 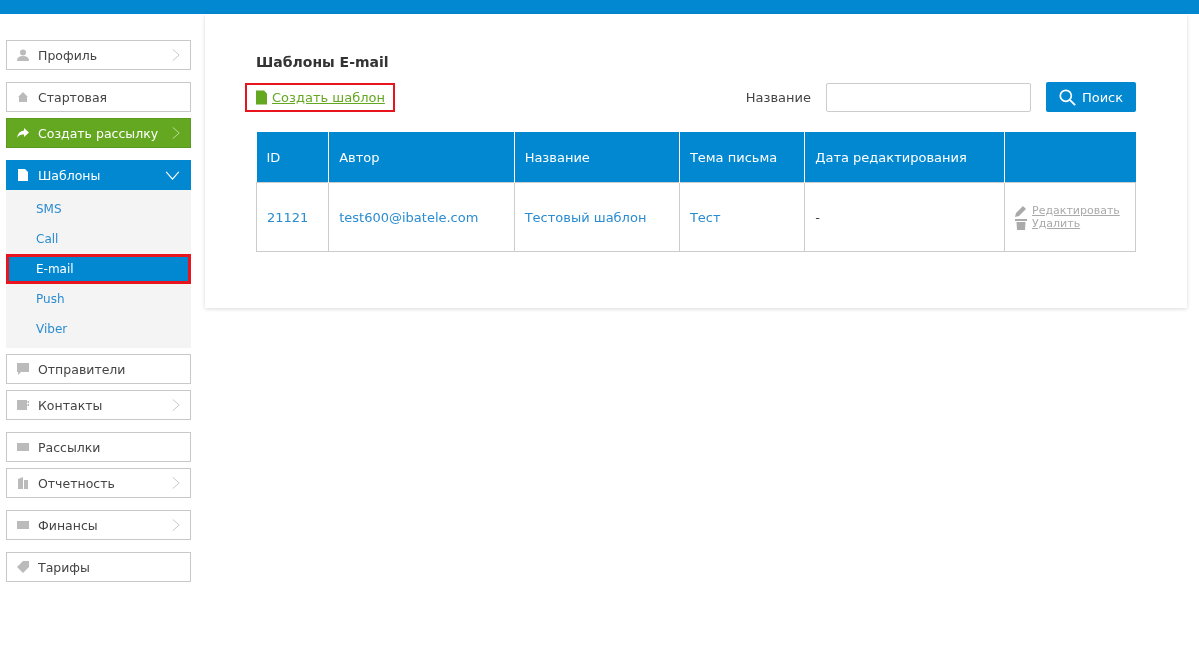 I want to click on chevron-down-icon, so click(x=172, y=175).